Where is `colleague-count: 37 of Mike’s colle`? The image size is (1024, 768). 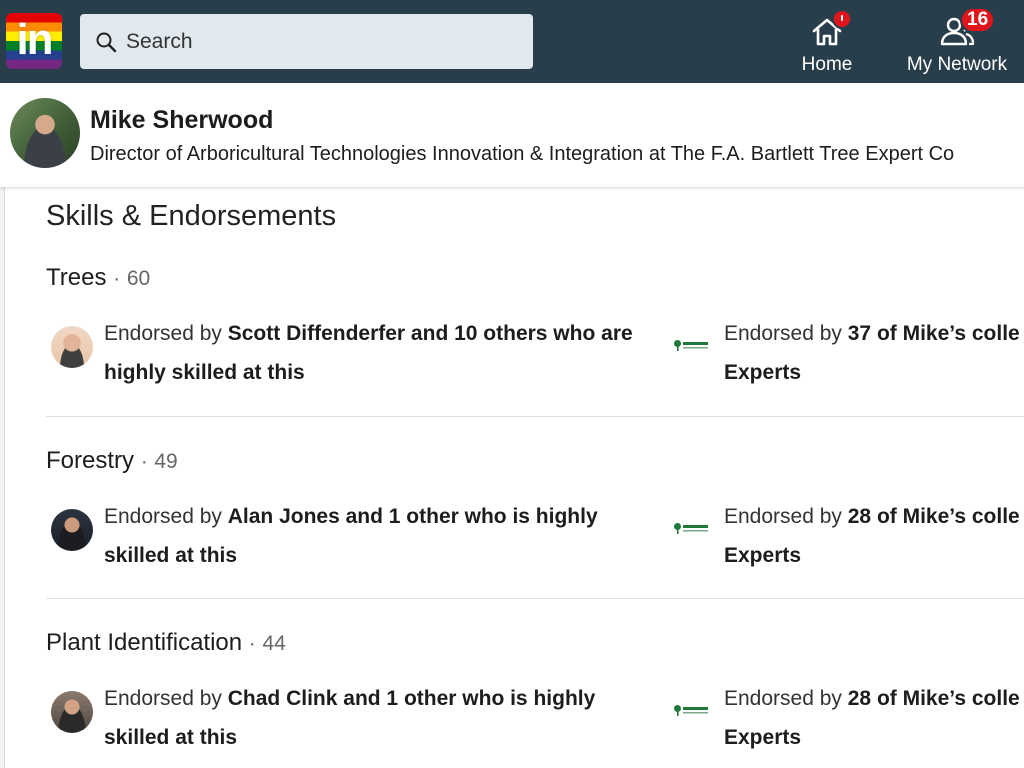
colleague-count: 37 of Mike’s colle is located at coordinates (933, 333).